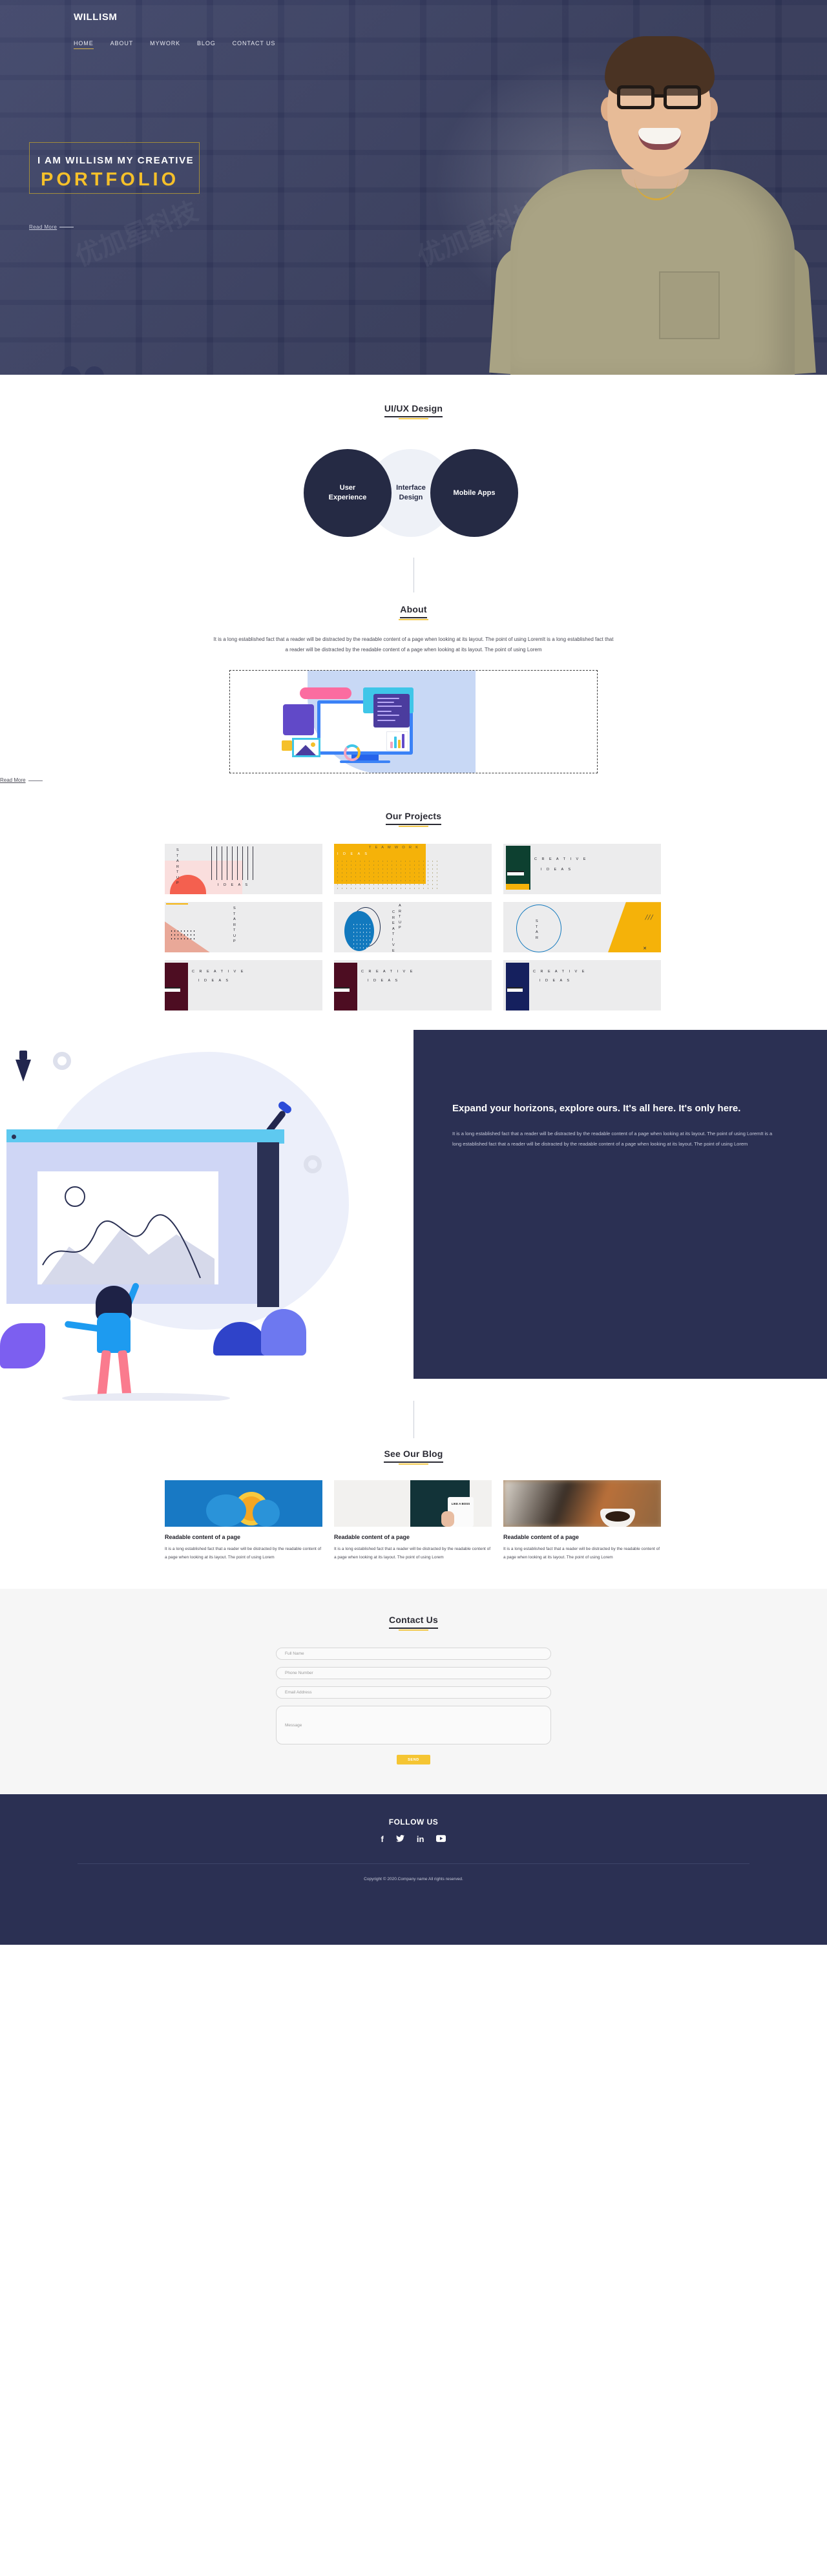 This screenshot has width=827, height=2576. Describe the element at coordinates (413, 722) in the screenshot. I see `about-illustration-frame` at that location.